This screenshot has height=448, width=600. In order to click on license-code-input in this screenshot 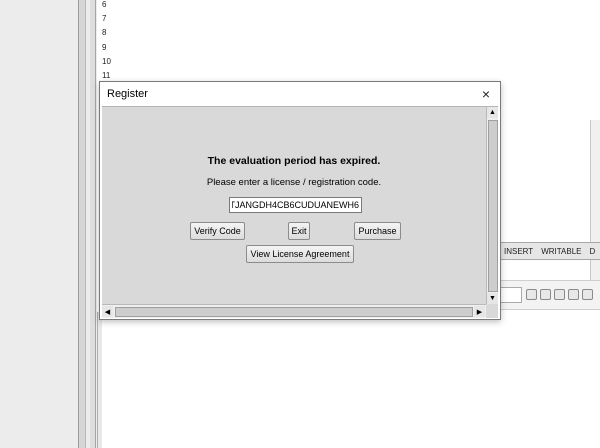, I will do `click(295, 205)`.